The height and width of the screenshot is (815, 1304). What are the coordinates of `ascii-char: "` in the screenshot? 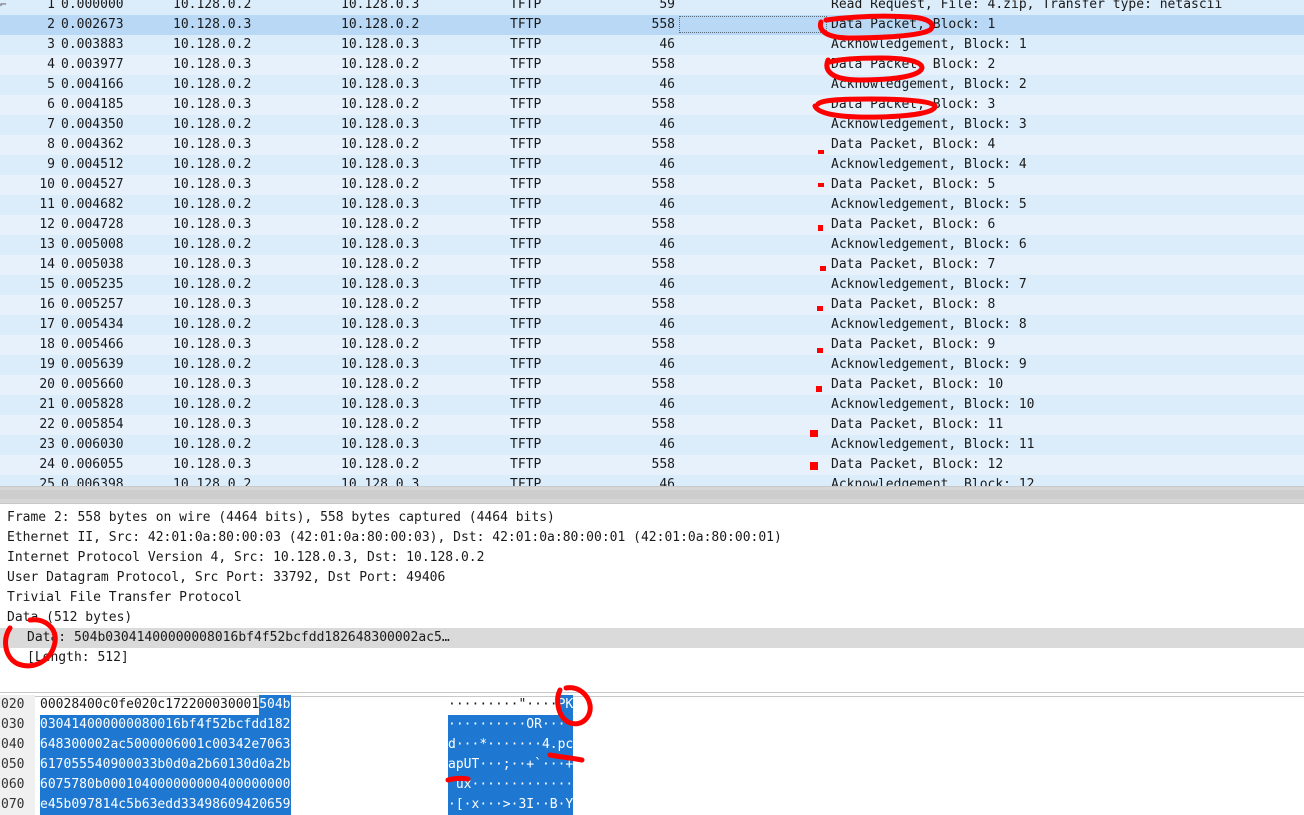 It's located at (522, 705).